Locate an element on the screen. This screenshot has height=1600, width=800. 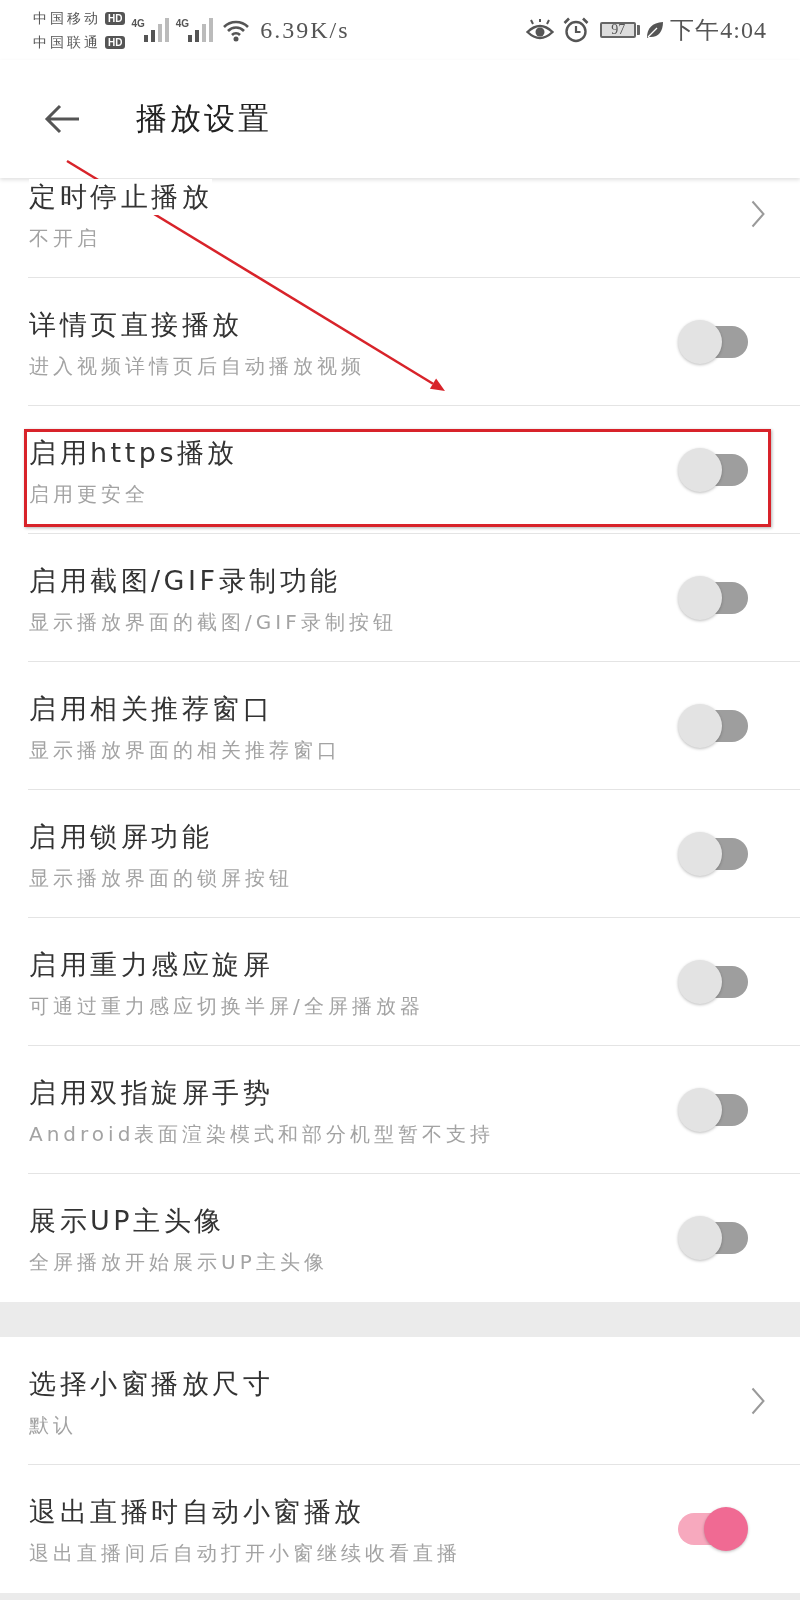
back-button is located at coordinates (62, 119).